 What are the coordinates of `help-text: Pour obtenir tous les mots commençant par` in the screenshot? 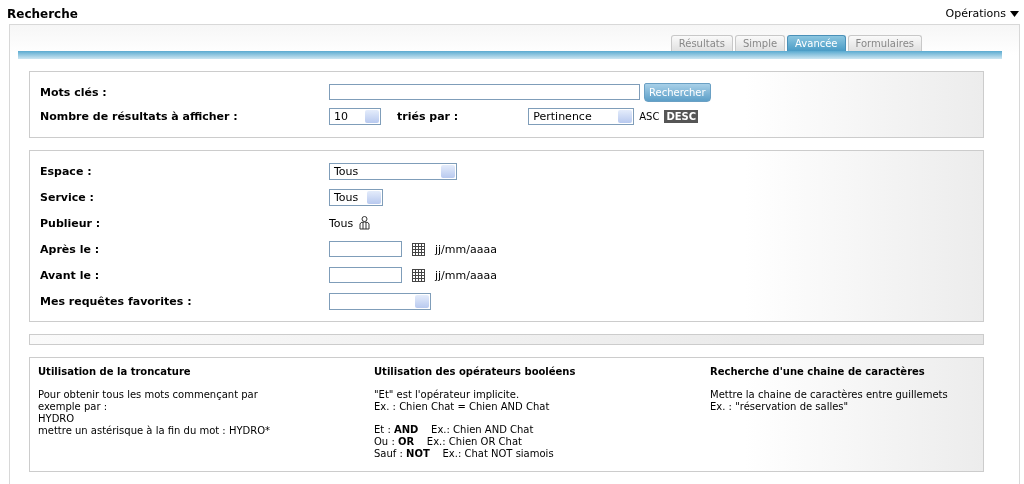 It's located at (148, 395).